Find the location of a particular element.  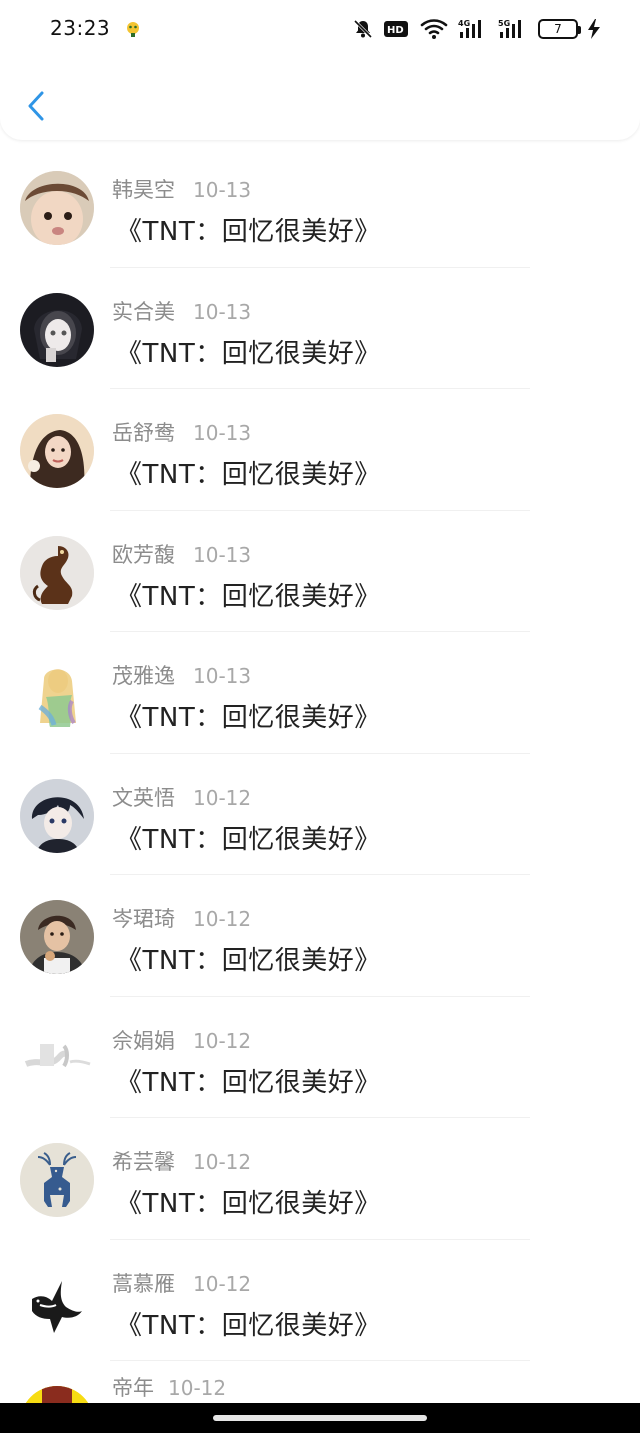

list-item: 茂雅逸 10-13 《TNT：回忆很美好》 is located at coordinates (320, 692).